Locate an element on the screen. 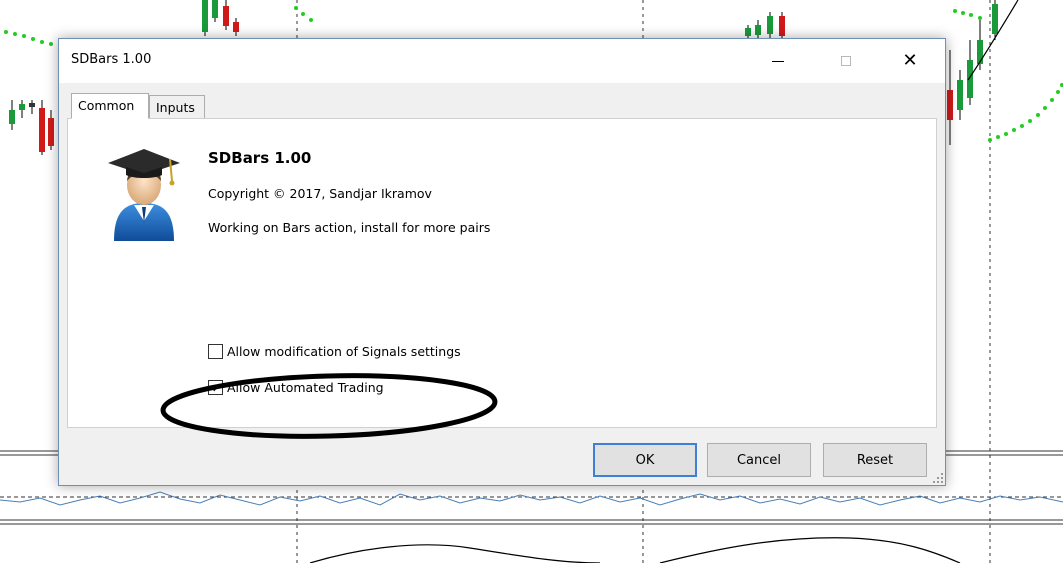 The image size is (1063, 563). minimize-button is located at coordinates (778, 61).